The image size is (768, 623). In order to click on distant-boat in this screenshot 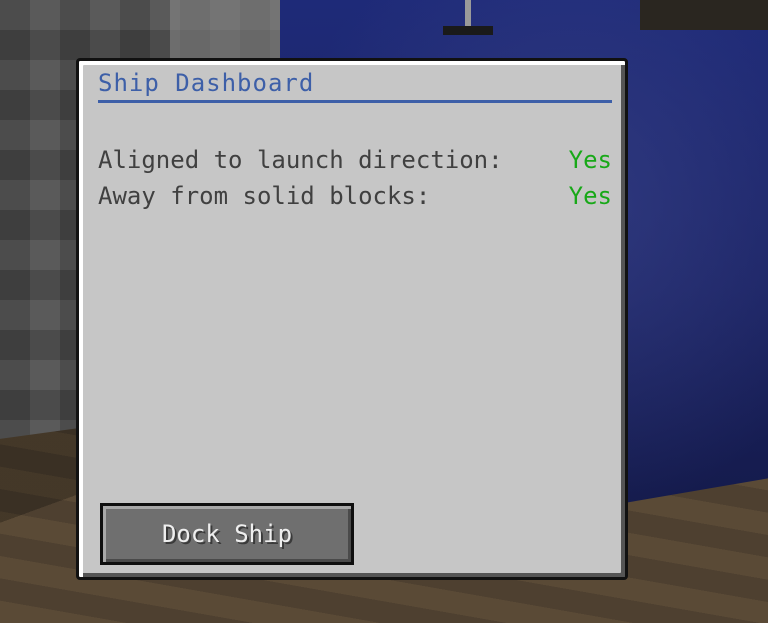, I will do `click(468, 30)`.